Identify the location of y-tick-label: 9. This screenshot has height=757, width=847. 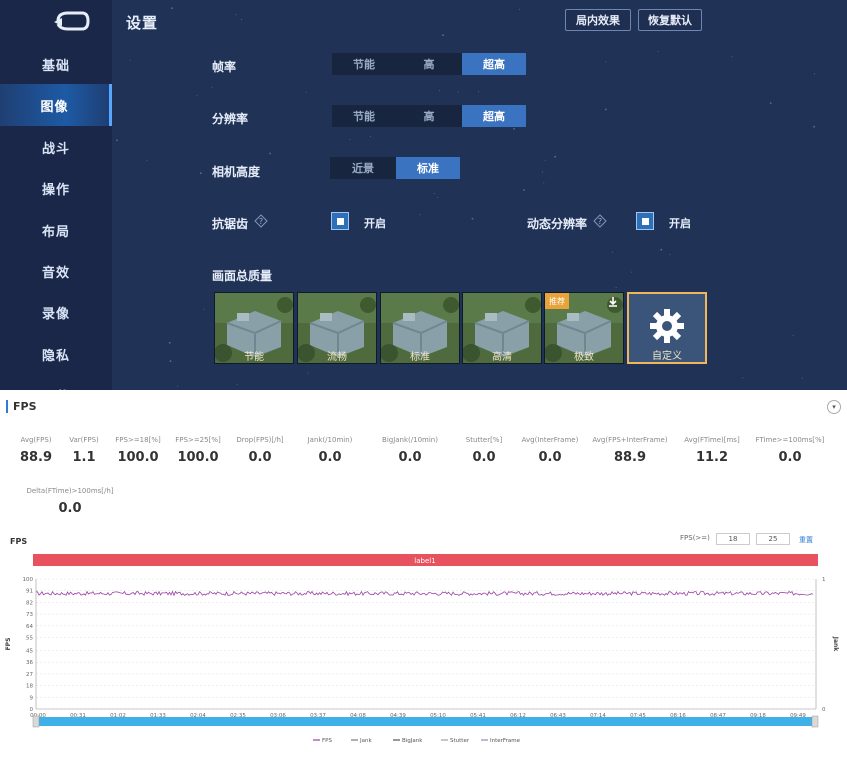
(32, 698).